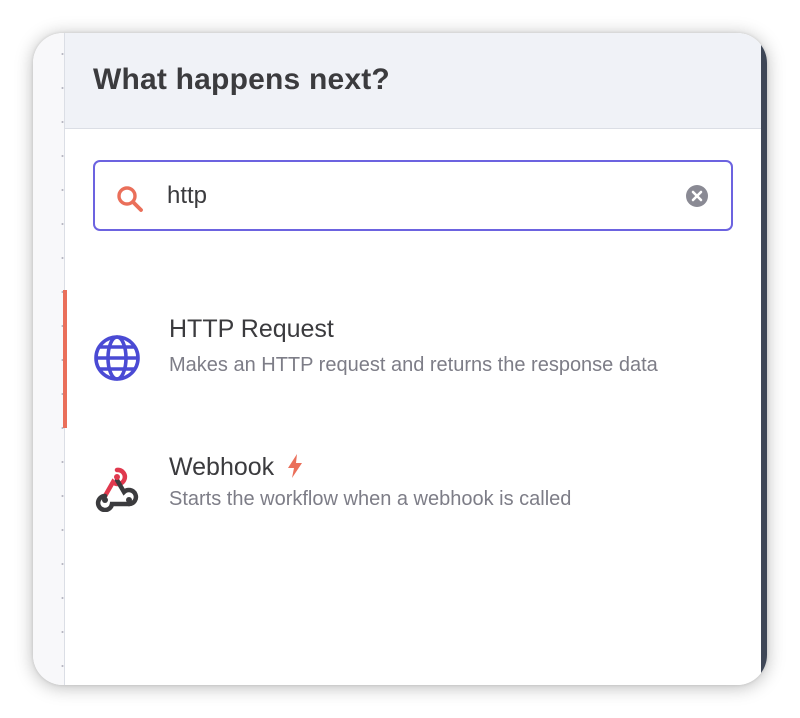  I want to click on result-title-text: Webhook, so click(222, 467).